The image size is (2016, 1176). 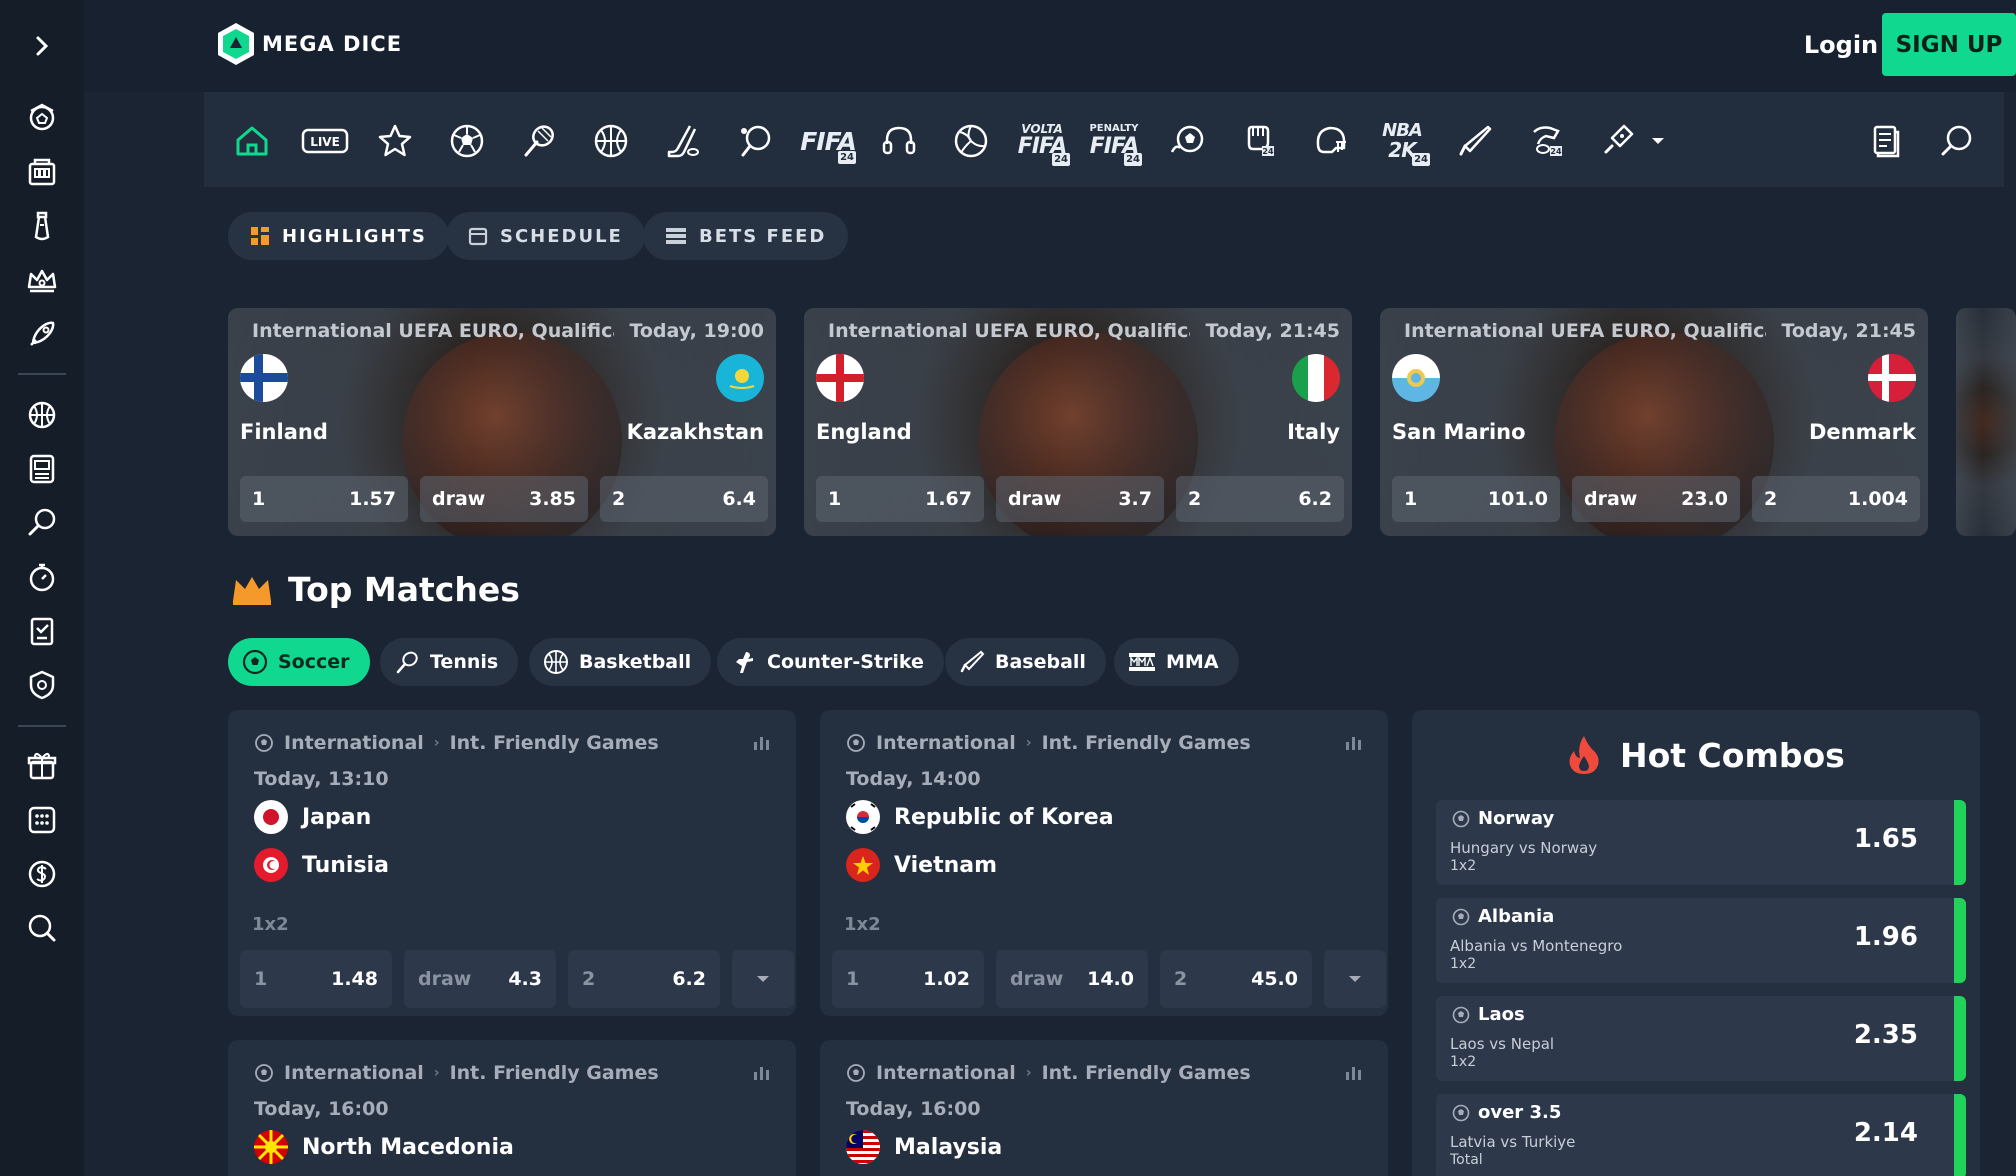 What do you see at coordinates (449, 662) in the screenshot?
I see `sport-tab-tennis: Tennis` at bounding box center [449, 662].